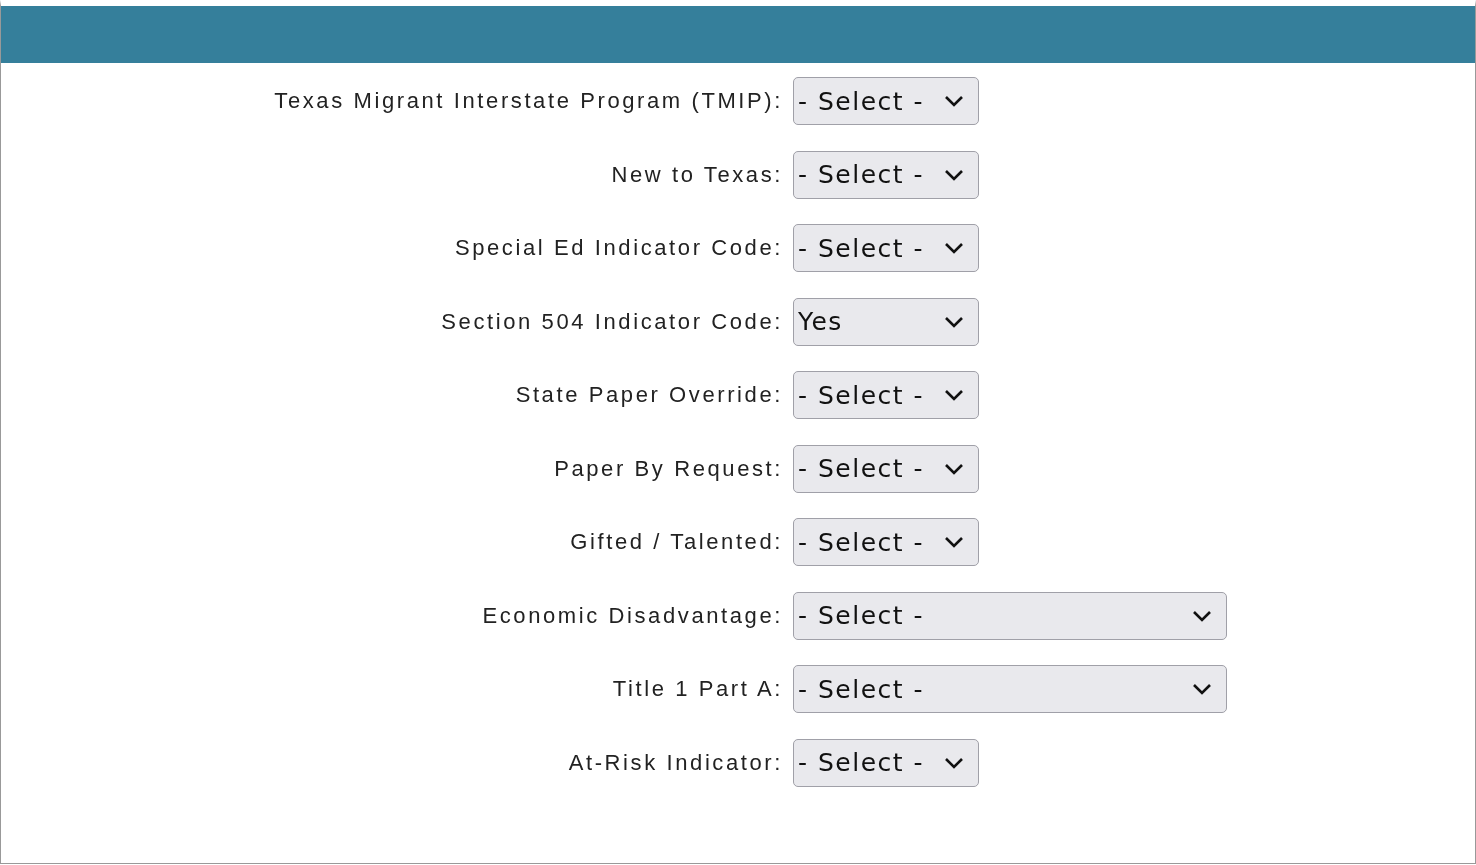 This screenshot has width=1476, height=865. What do you see at coordinates (697, 689) in the screenshot?
I see `field-label: Title 1 Part A:` at bounding box center [697, 689].